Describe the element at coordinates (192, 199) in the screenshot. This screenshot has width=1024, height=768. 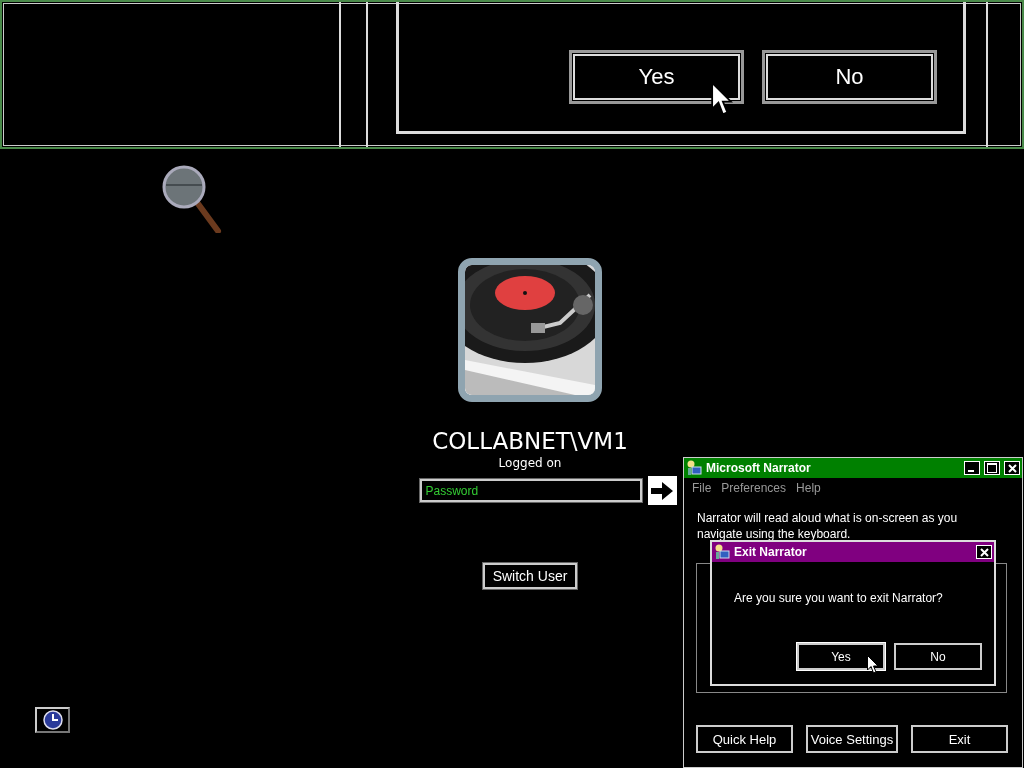
I see `magnifier-icon` at that location.